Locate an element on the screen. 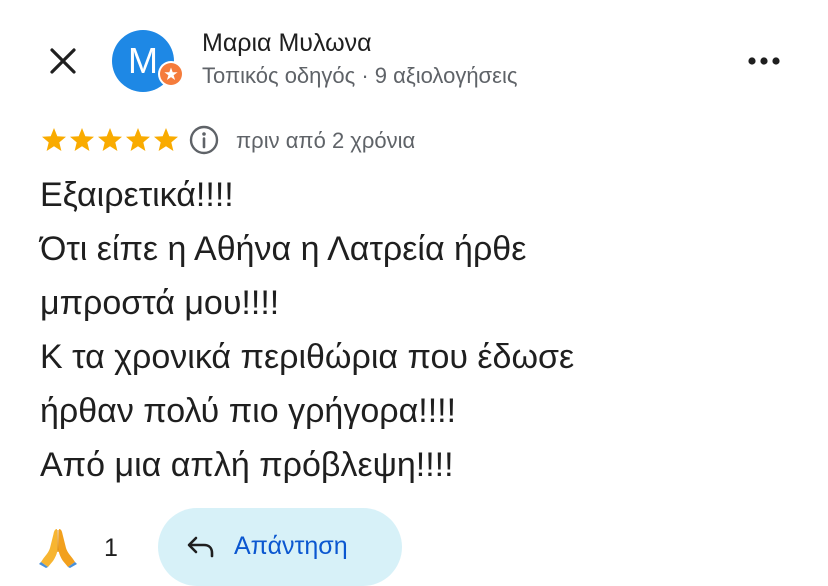 This screenshot has height=586, width=828. review-line: Εξαιρετικά!!!! is located at coordinates (137, 195).